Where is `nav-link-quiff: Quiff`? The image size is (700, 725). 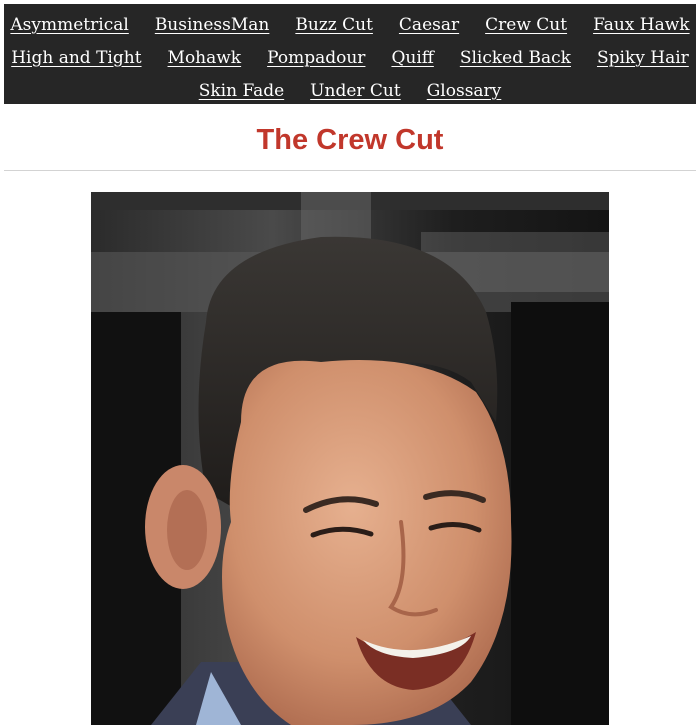 nav-link-quiff: Quiff is located at coordinates (412, 58).